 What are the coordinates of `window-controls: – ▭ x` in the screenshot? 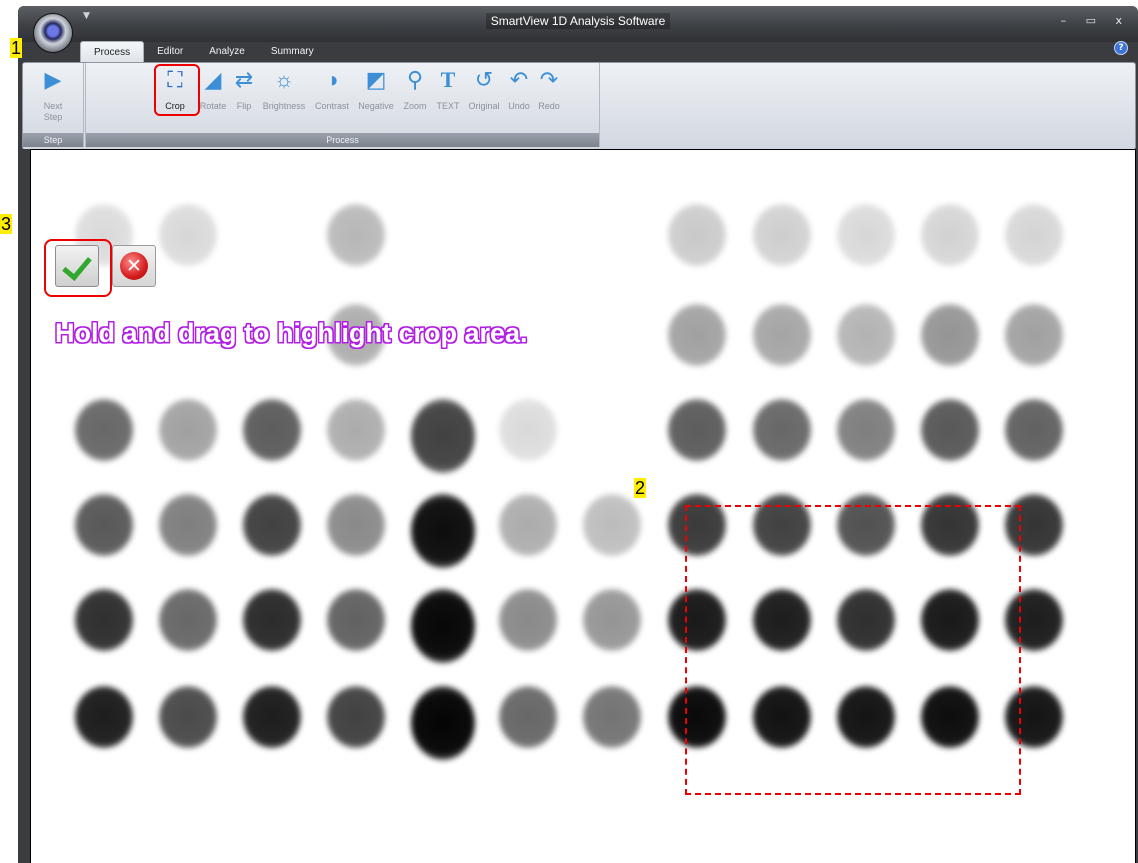 It's located at (1095, 20).